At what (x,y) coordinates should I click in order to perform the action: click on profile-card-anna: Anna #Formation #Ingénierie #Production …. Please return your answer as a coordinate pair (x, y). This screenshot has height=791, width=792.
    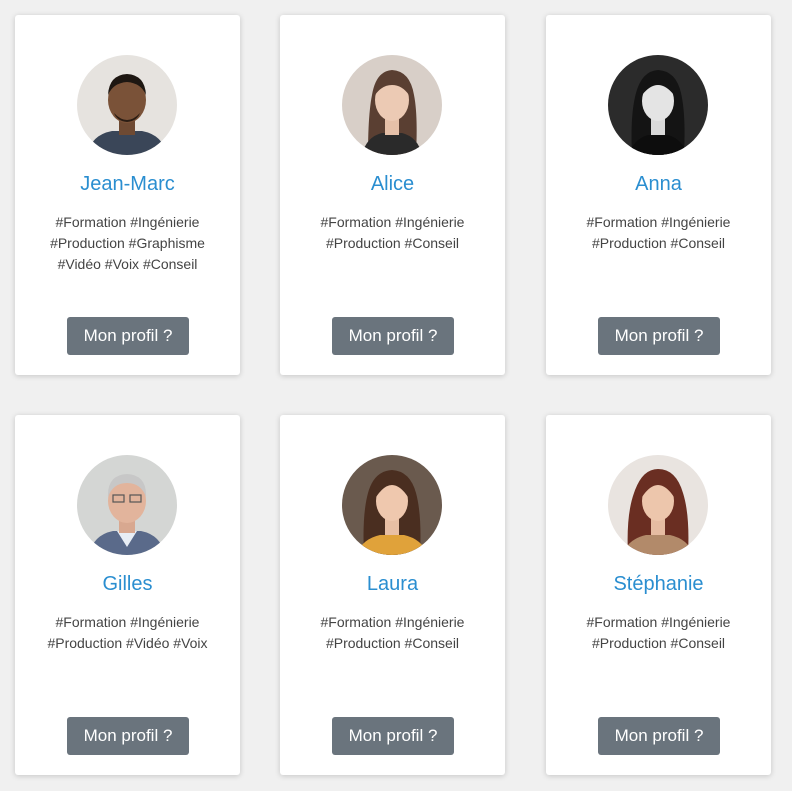
    Looking at the image, I should click on (658, 195).